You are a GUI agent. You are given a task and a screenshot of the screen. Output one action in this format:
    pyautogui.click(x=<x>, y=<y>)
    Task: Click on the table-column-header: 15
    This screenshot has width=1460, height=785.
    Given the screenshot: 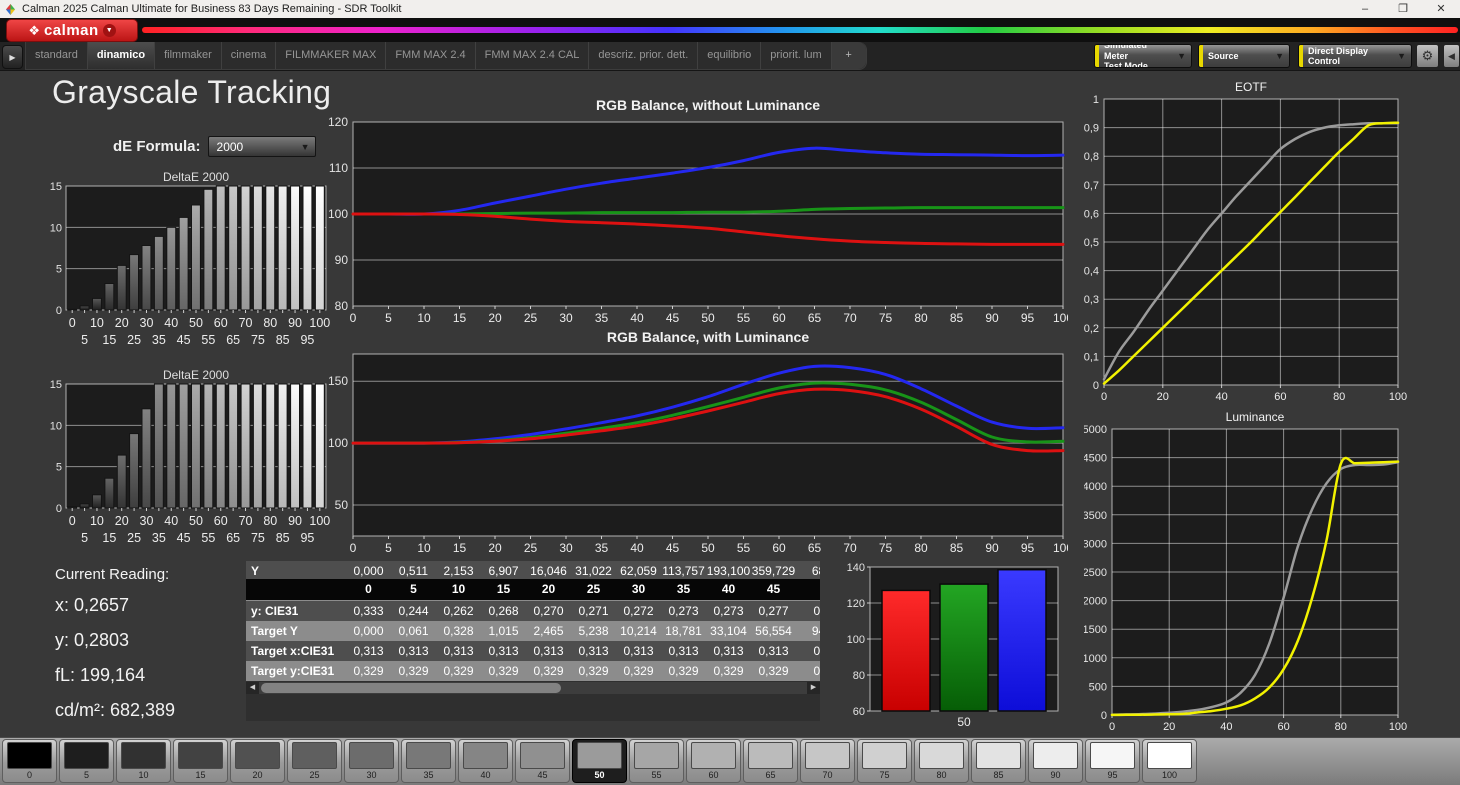 What is the action you would take?
    pyautogui.click(x=503, y=589)
    